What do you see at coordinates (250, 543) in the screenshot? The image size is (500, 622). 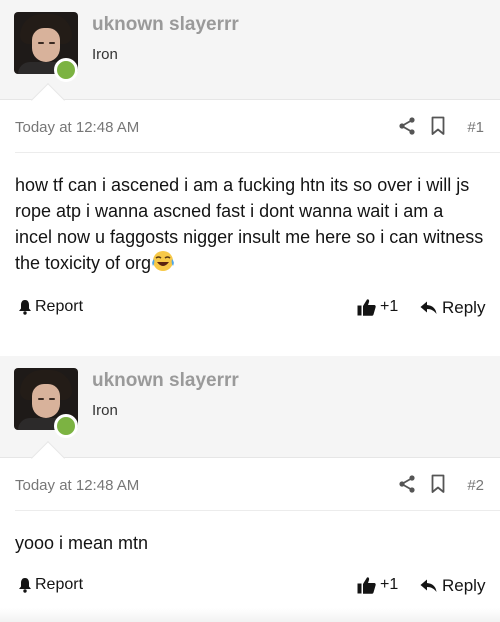 I see `post-message: yooo i mean mtn` at bounding box center [250, 543].